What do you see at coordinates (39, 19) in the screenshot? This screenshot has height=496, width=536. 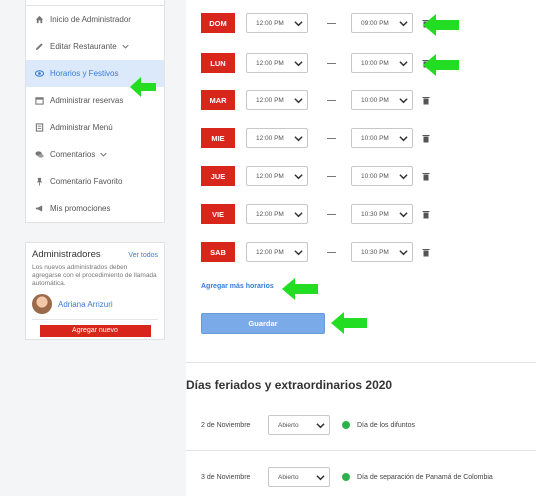 I see `home-icon` at bounding box center [39, 19].